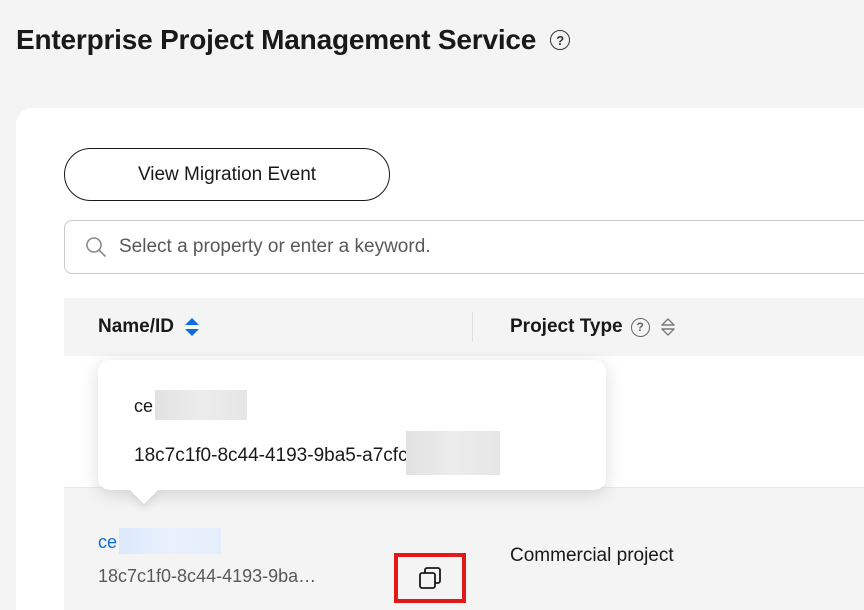  I want to click on column-header-name-id: Name/ID, so click(149, 327).